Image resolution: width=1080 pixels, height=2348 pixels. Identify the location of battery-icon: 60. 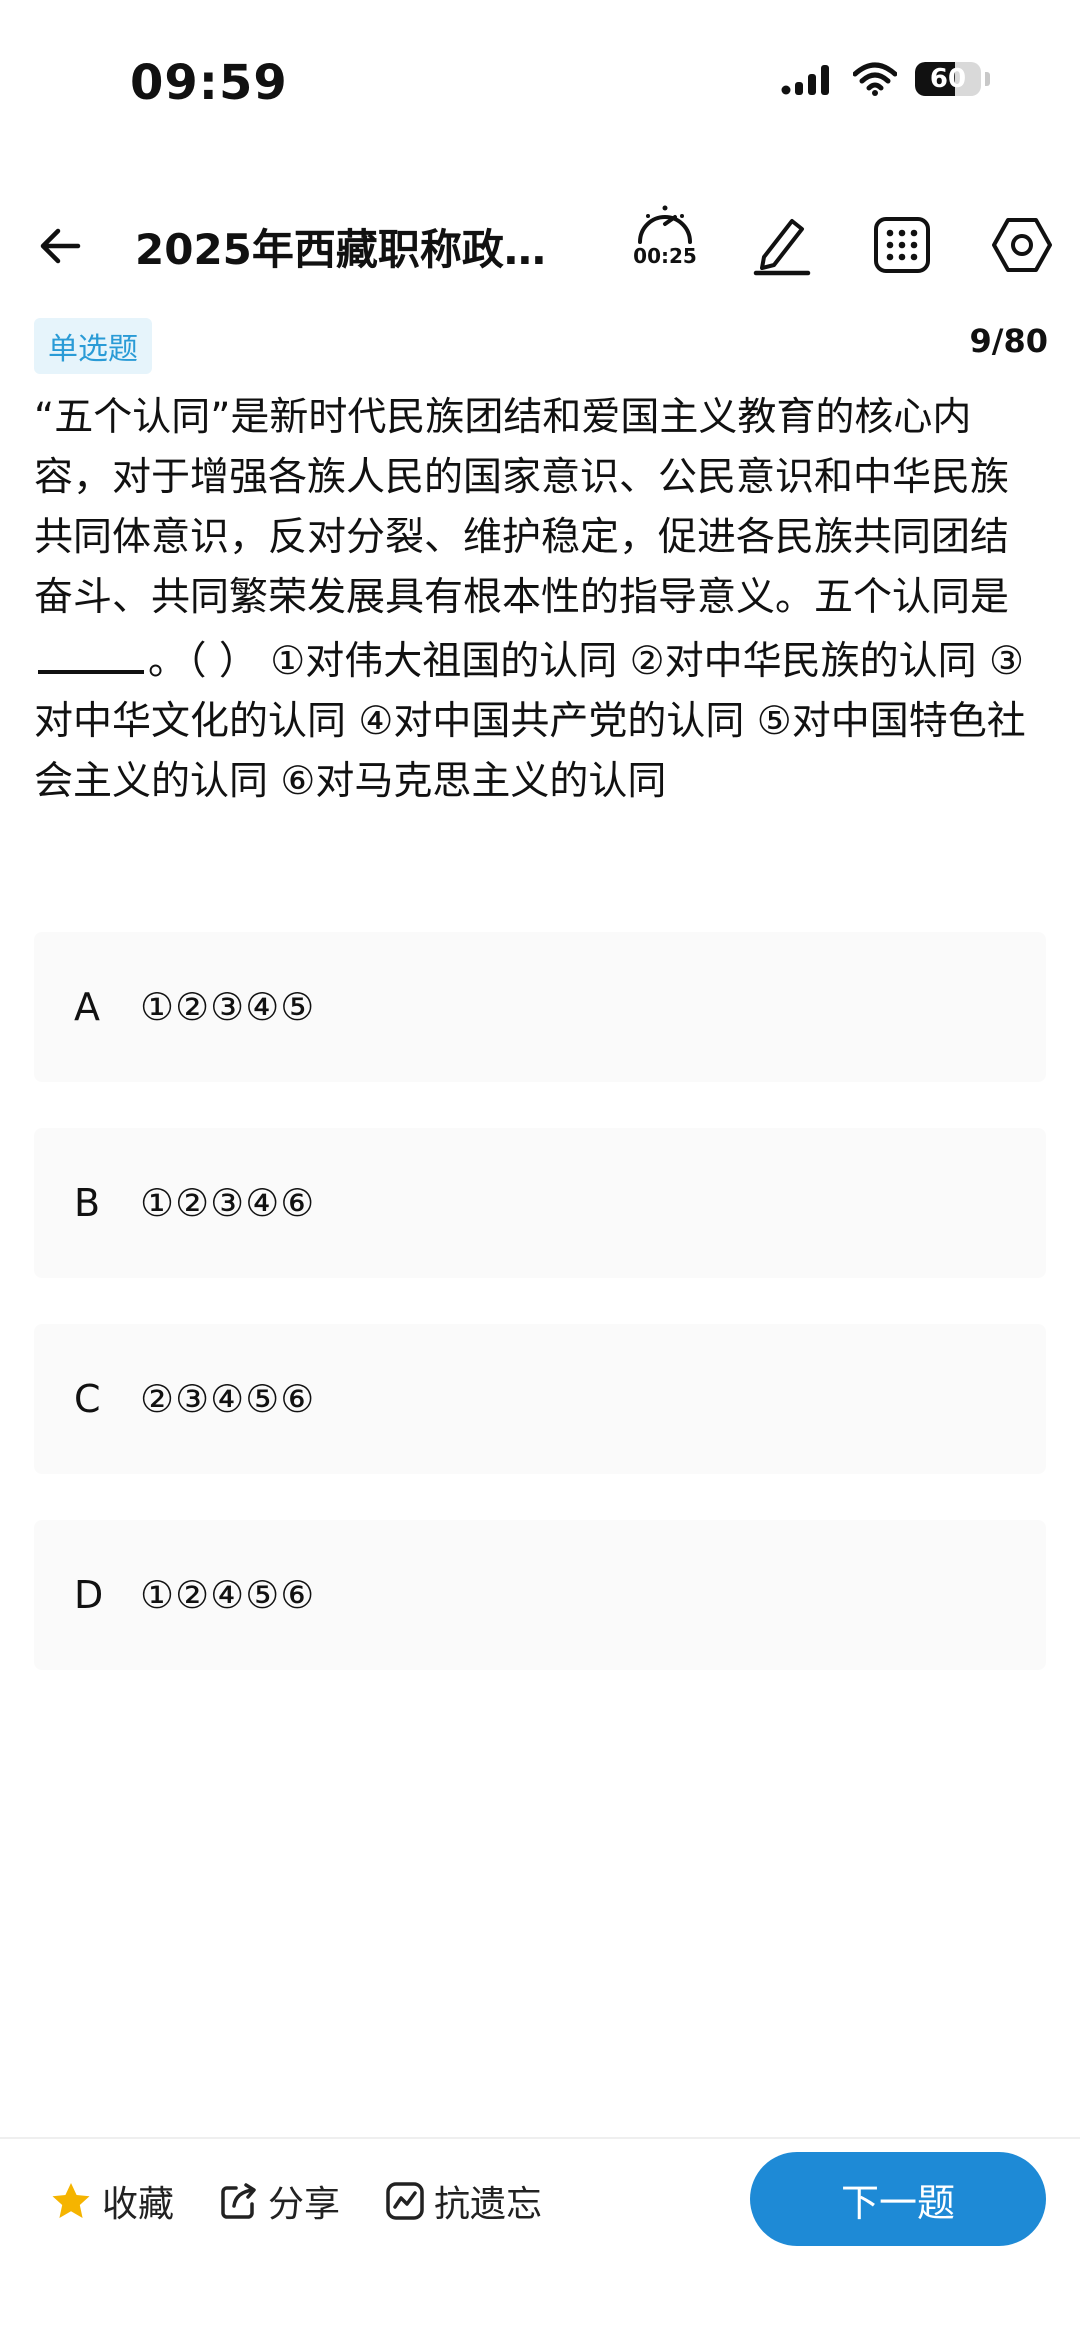
(948, 79).